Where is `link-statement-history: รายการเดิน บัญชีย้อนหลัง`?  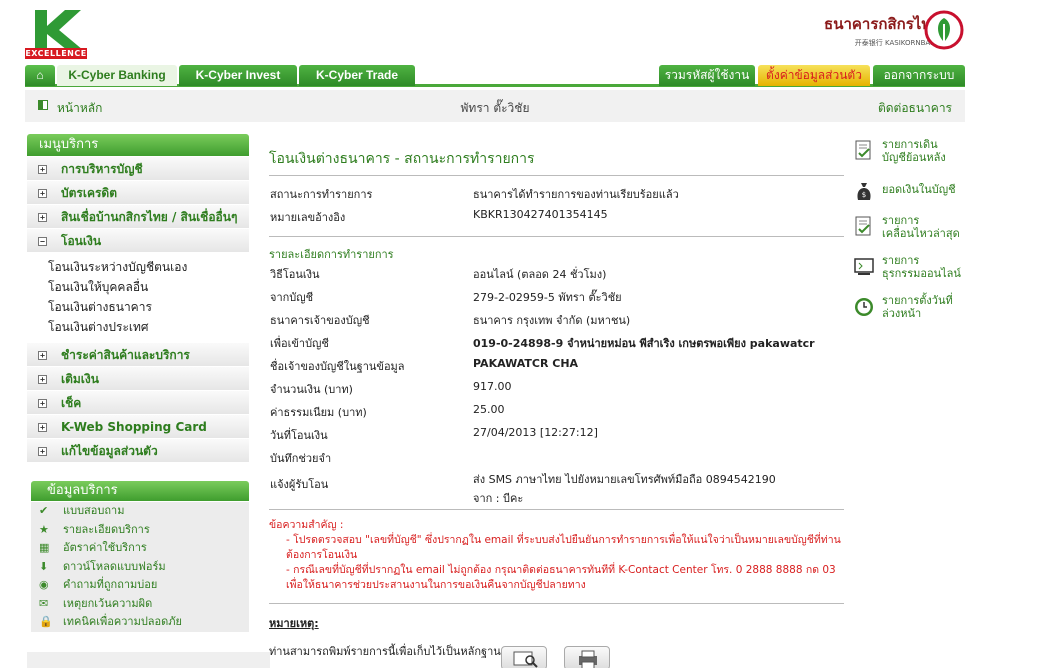
link-statement-history: รายการเดิน บัญชีย้อนหลัง is located at coordinates (912, 158).